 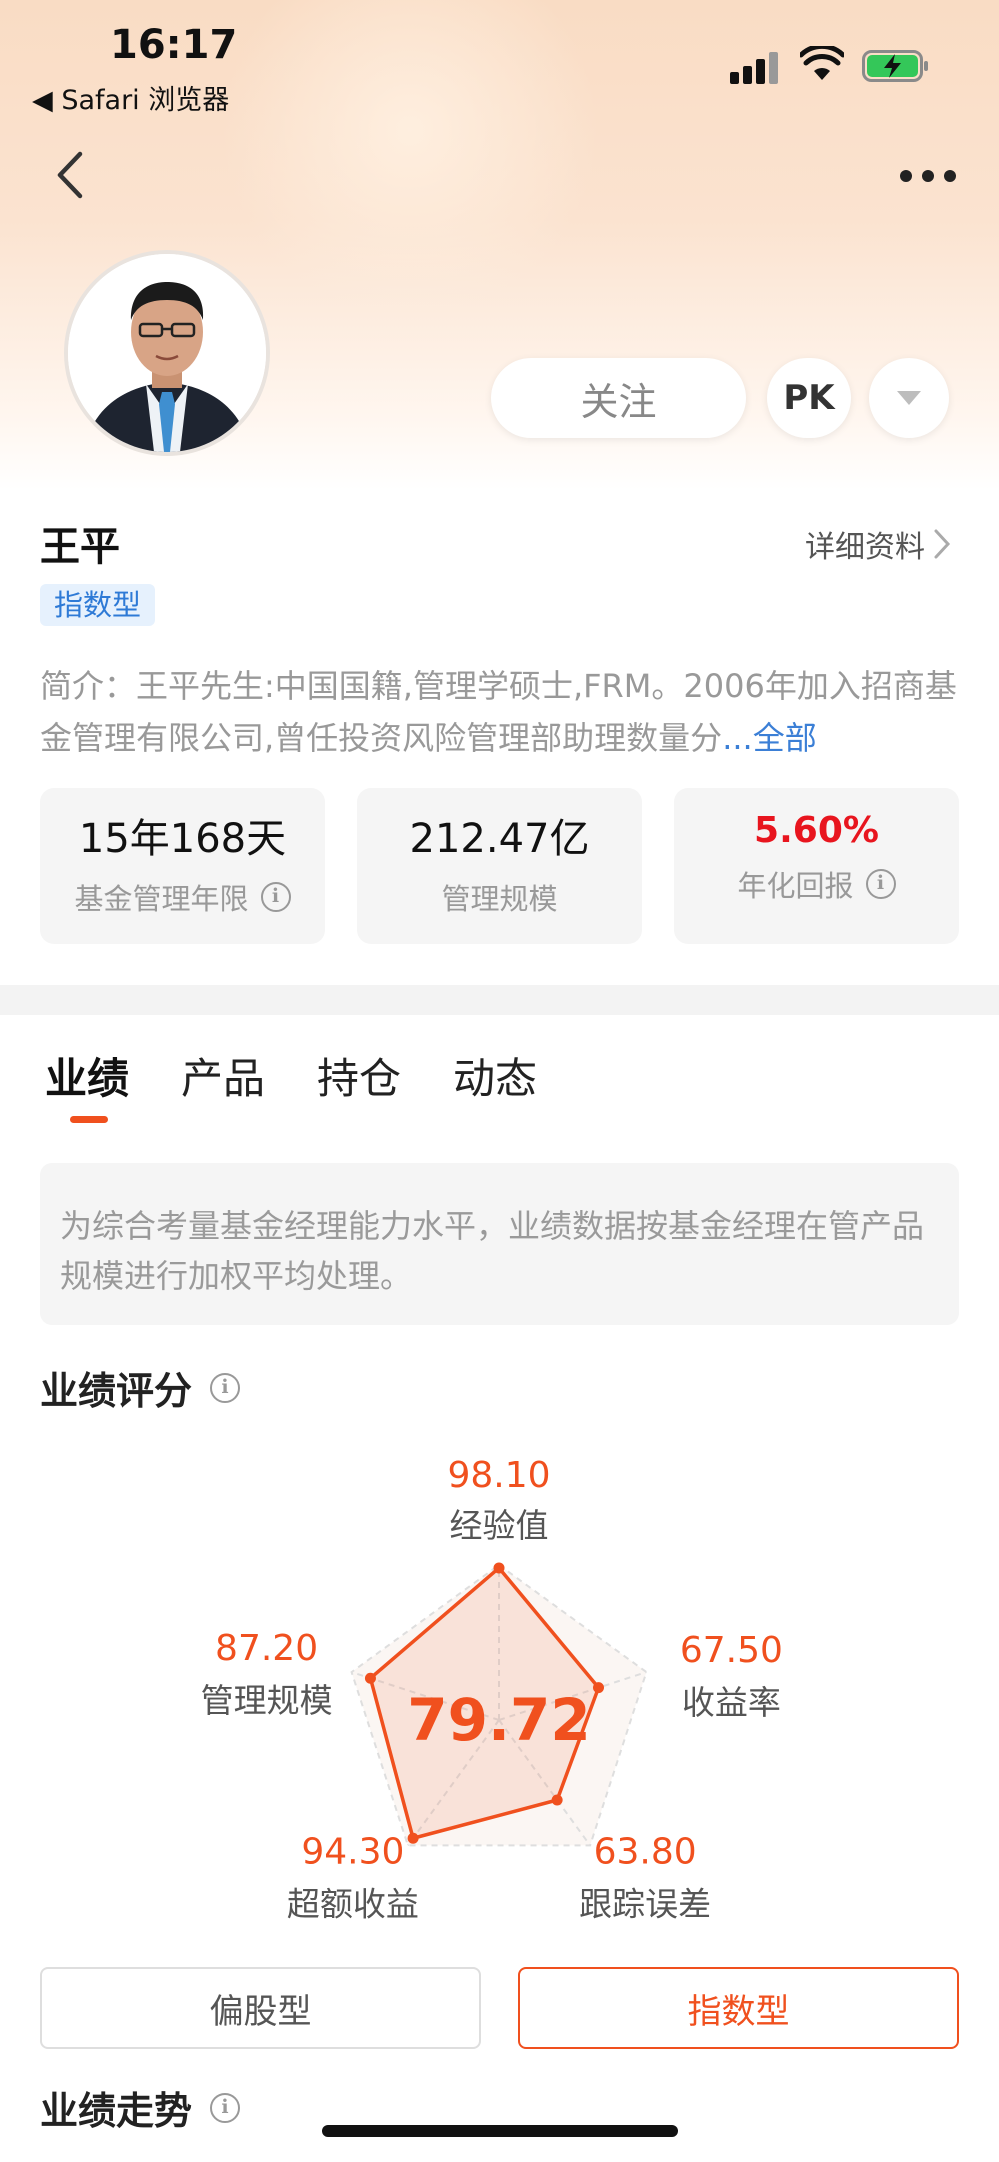 I want to click on stat-value: 212.47亿, so click(x=499, y=839).